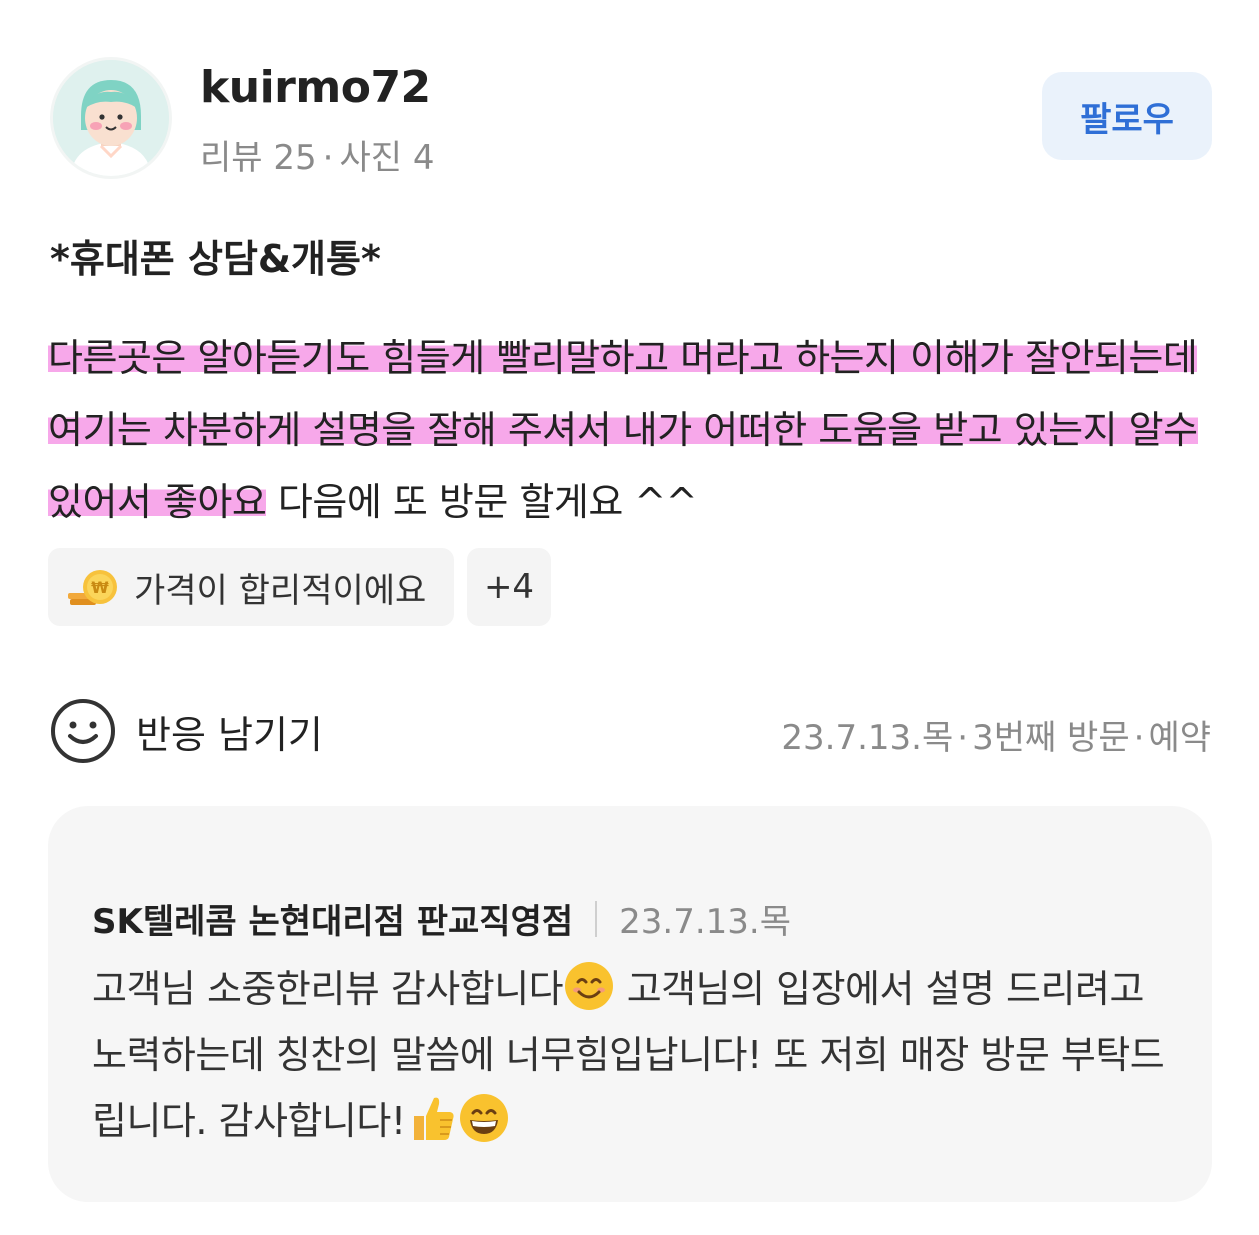 The width and height of the screenshot is (1259, 1235). I want to click on smile-icon, so click(83, 731).